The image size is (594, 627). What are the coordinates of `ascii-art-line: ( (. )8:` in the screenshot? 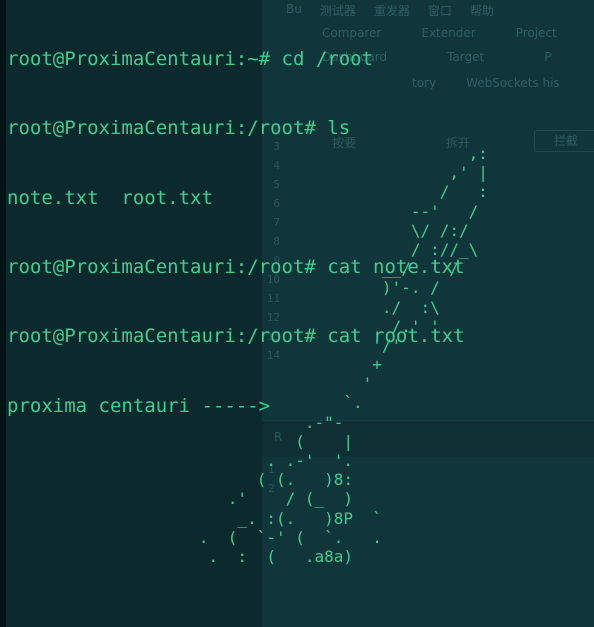 It's located at (262, 480).